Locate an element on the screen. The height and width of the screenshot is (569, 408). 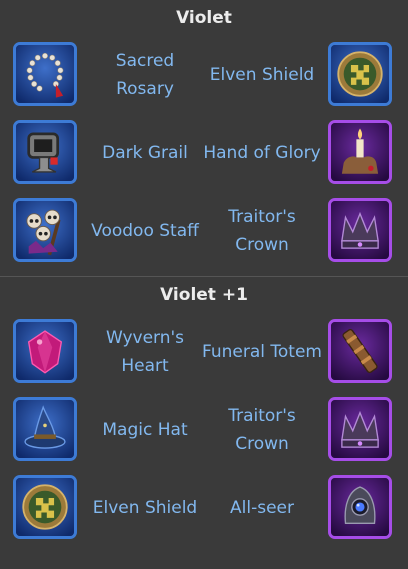
section-title: Violet is located at coordinates (204, 18).